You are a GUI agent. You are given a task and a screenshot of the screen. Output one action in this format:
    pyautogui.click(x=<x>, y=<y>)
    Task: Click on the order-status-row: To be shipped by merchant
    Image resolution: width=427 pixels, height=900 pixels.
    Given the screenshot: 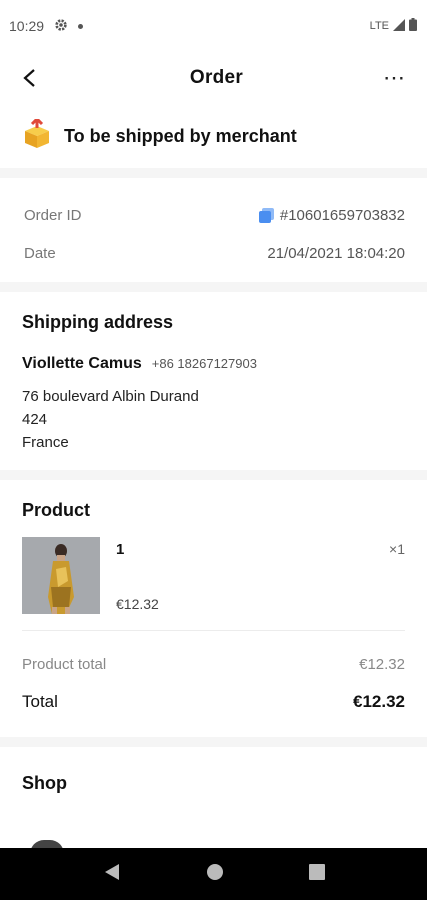 What is the action you would take?
    pyautogui.click(x=213, y=136)
    